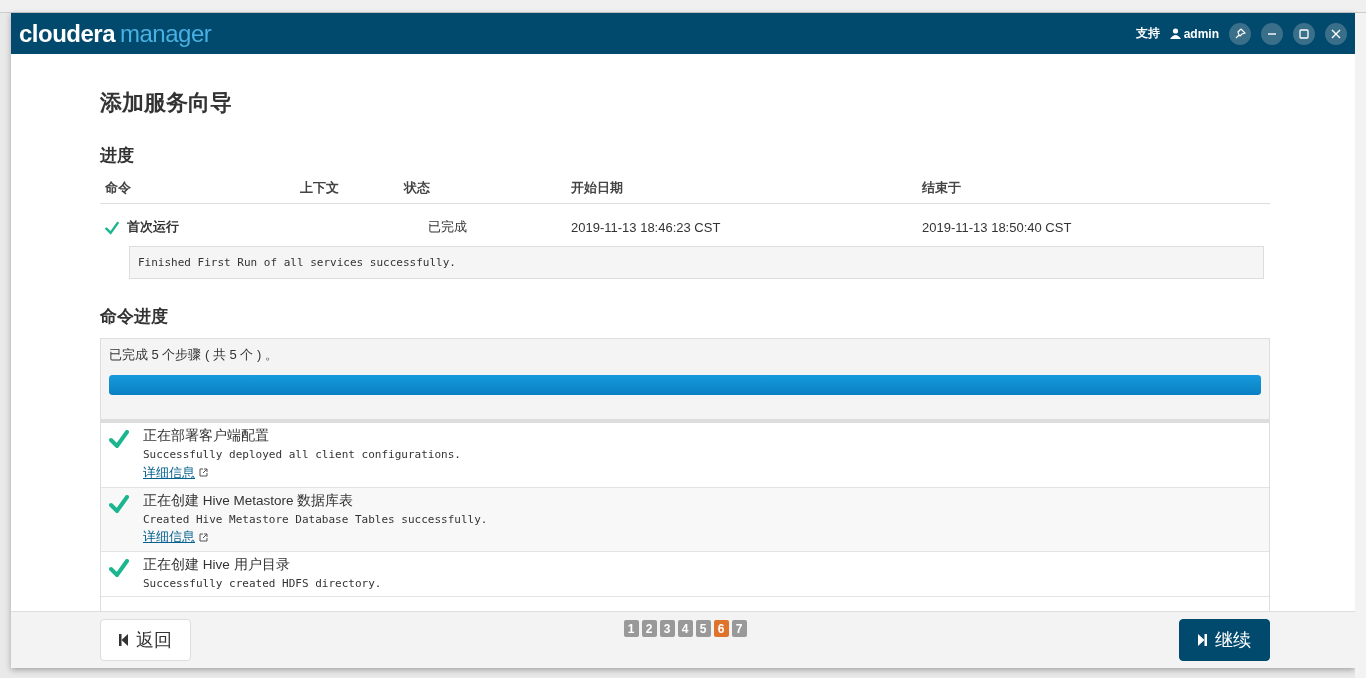 Image resolution: width=1366 pixels, height=678 pixels. Describe the element at coordinates (1201, 33) in the screenshot. I see `user-menu: admin` at that location.